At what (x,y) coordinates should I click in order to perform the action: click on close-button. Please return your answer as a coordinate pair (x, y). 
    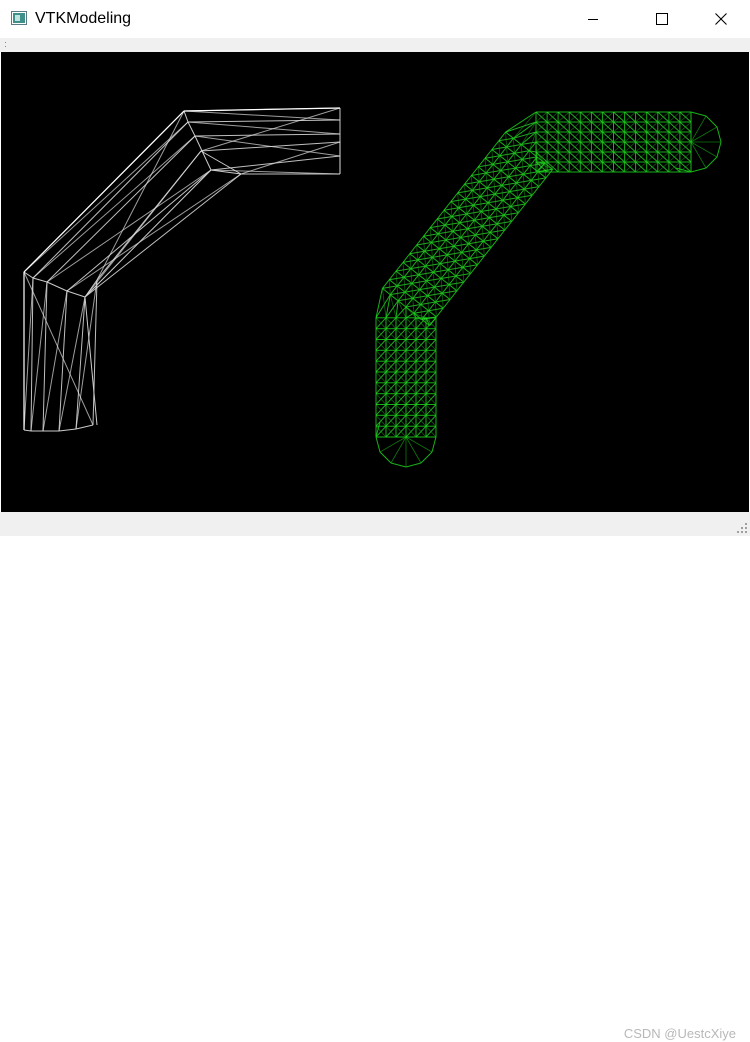
    Looking at the image, I should click on (721, 19).